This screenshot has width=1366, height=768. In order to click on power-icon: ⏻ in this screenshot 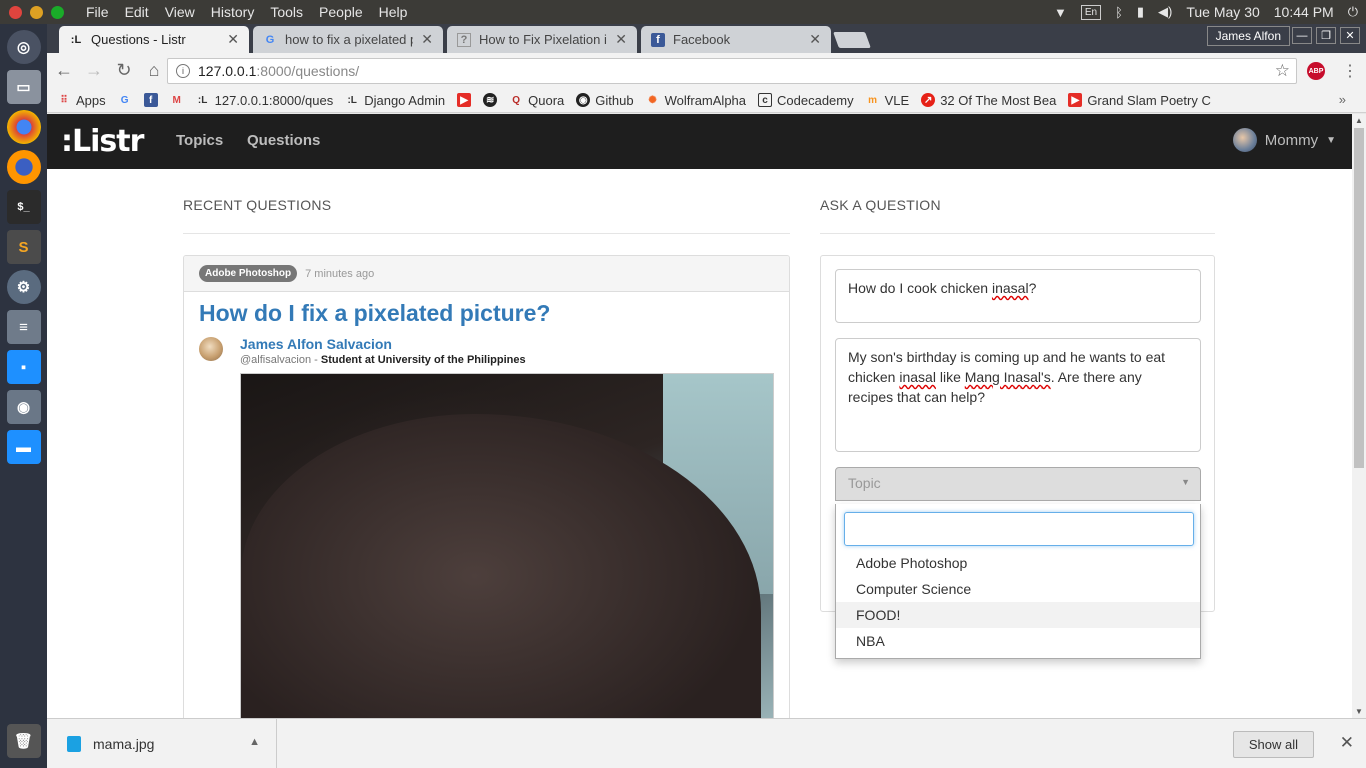, I will do `click(1353, 12)`.